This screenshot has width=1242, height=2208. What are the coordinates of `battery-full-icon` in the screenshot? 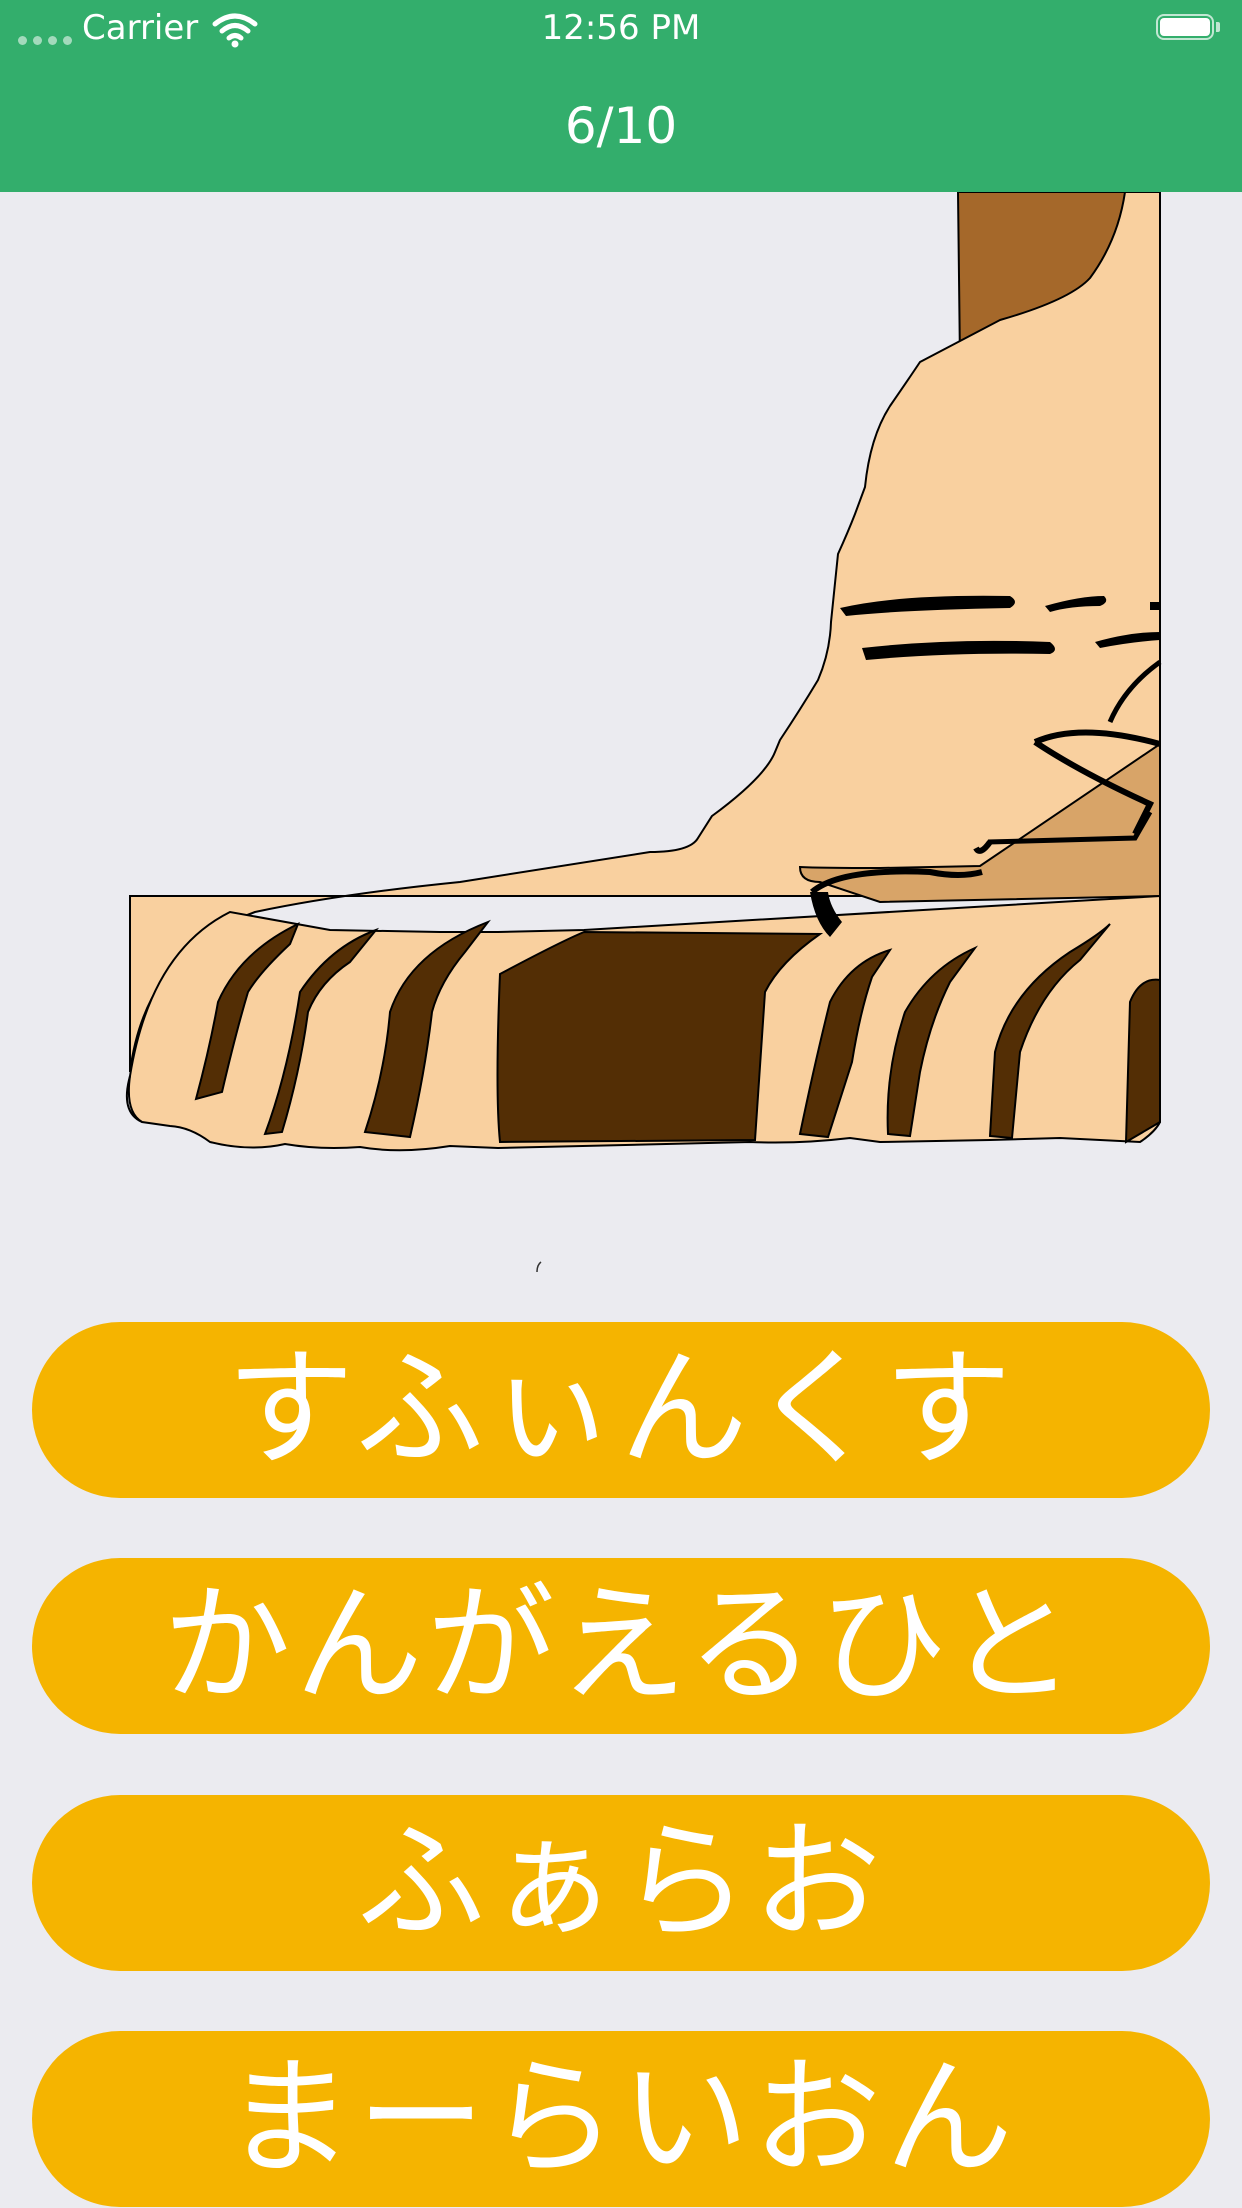 It's located at (1189, 29).